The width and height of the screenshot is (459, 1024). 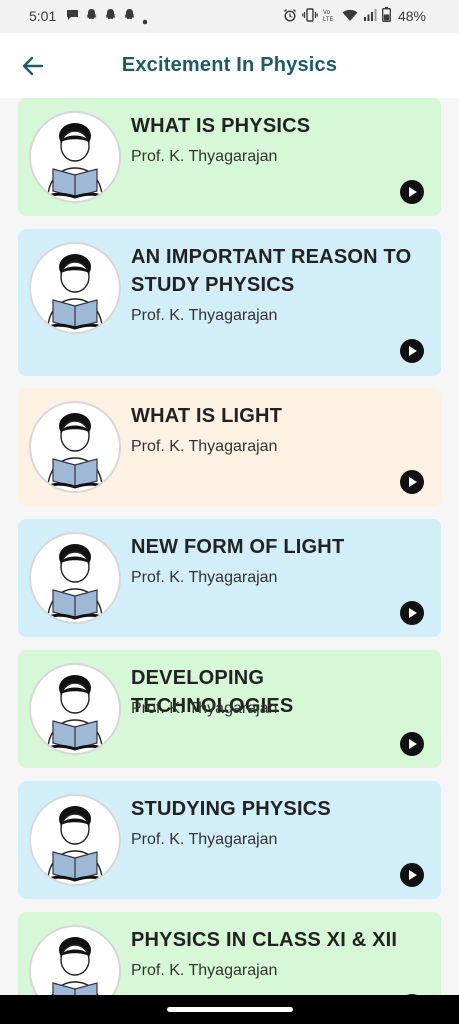 I want to click on lecture-card: WHAT IS PHYSICS Prof. K. Thyagarajan, so click(x=229, y=157).